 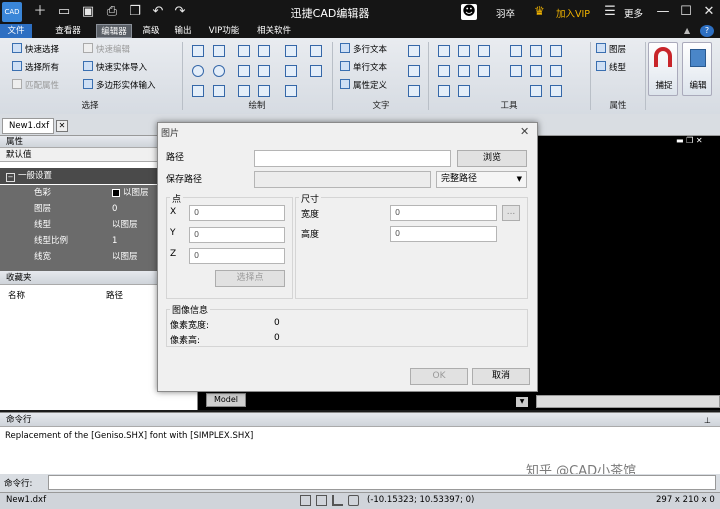 I want to click on collapse-icon: −, so click(x=10, y=177).